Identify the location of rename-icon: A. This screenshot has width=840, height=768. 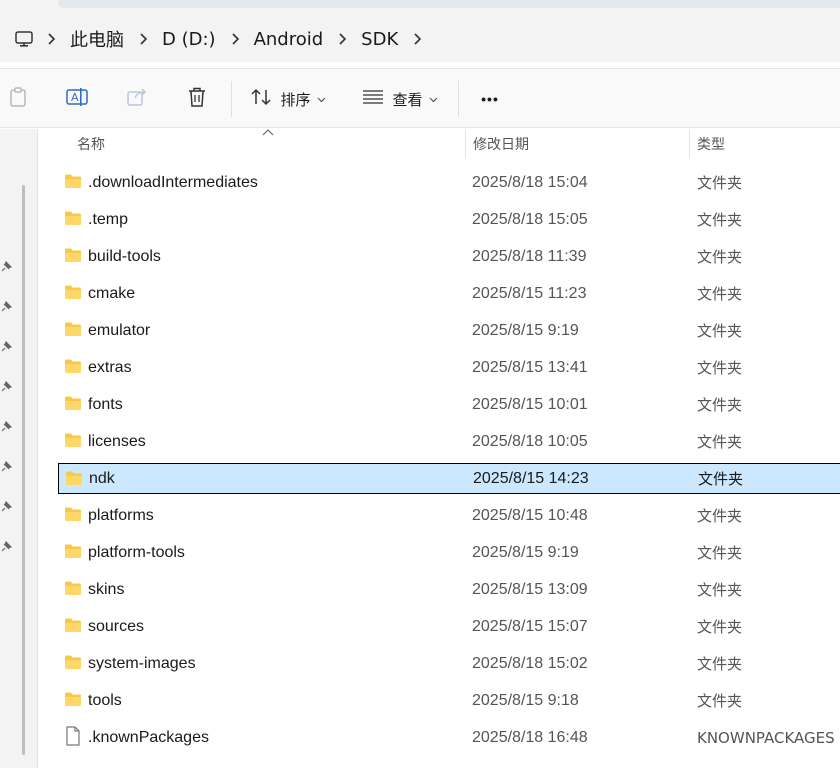
(77, 99).